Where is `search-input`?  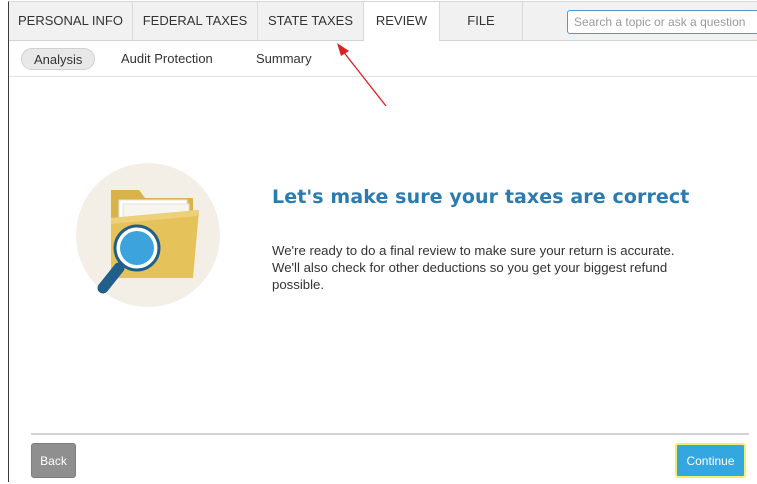 search-input is located at coordinates (662, 22).